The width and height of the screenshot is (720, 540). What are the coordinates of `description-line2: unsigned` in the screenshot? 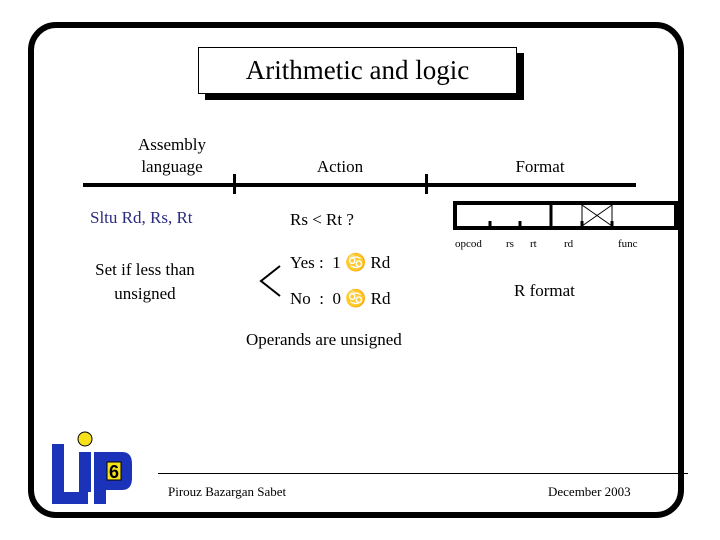 It's located at (145, 293).